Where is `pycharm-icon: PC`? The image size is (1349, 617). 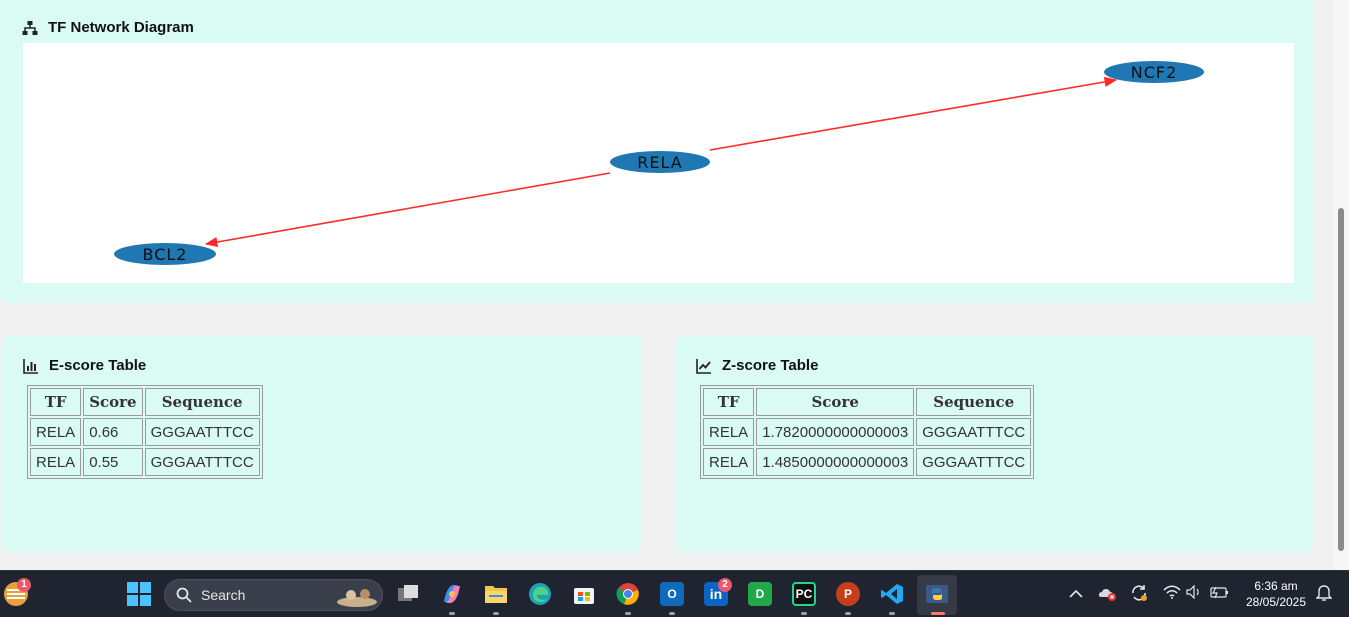 pycharm-icon: PC is located at coordinates (804, 594).